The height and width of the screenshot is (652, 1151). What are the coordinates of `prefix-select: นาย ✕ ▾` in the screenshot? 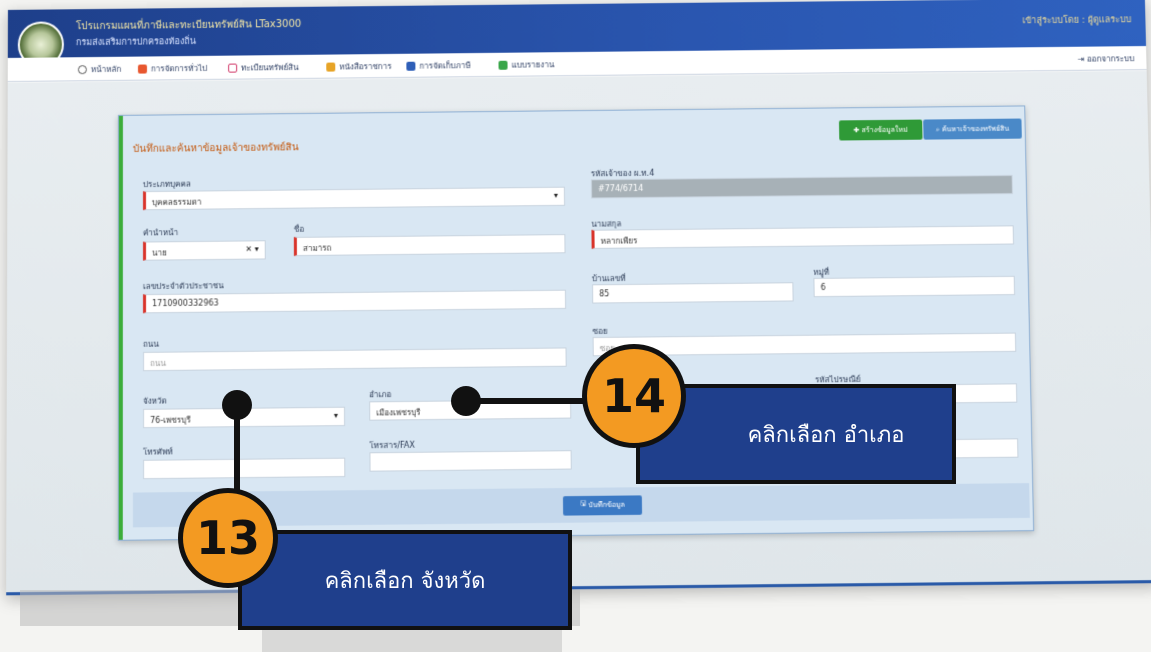 It's located at (204, 250).